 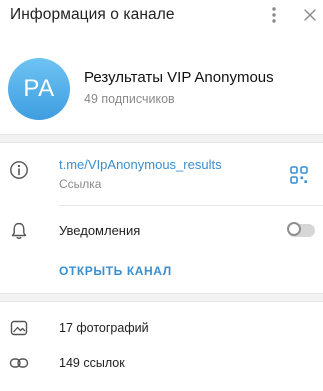 I want to click on row-separator, so click(x=191, y=205).